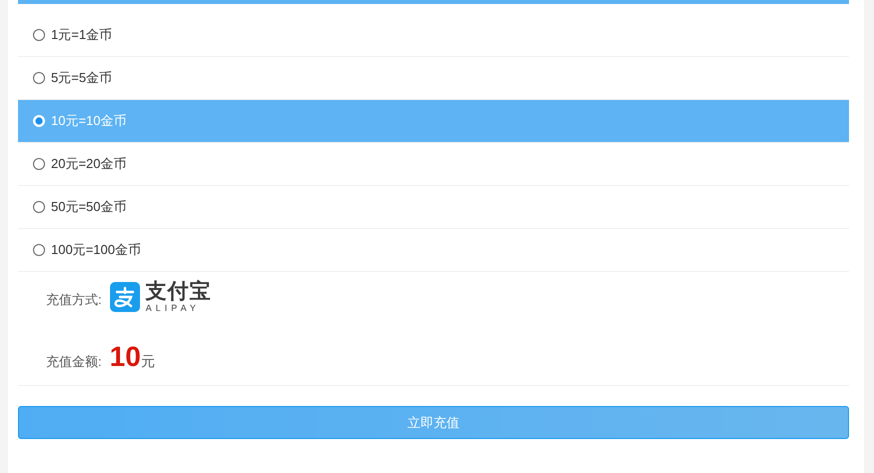 Image resolution: width=874 pixels, height=473 pixels. I want to click on option-row: 1元=1金币, so click(433, 35).